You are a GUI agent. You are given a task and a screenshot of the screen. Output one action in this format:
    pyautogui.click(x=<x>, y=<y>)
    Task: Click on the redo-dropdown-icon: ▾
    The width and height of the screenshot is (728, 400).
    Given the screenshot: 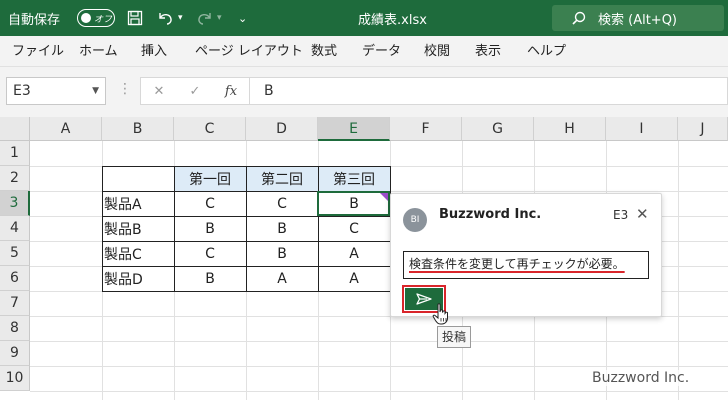 What is the action you would take?
    pyautogui.click(x=219, y=18)
    